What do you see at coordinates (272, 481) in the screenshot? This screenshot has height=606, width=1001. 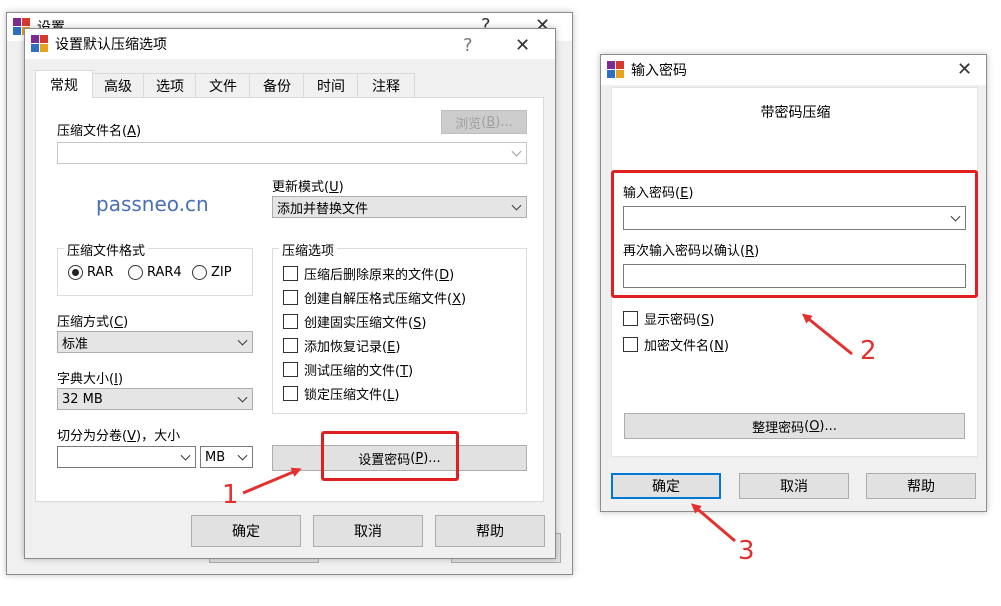 I see `arrow-step1` at bounding box center [272, 481].